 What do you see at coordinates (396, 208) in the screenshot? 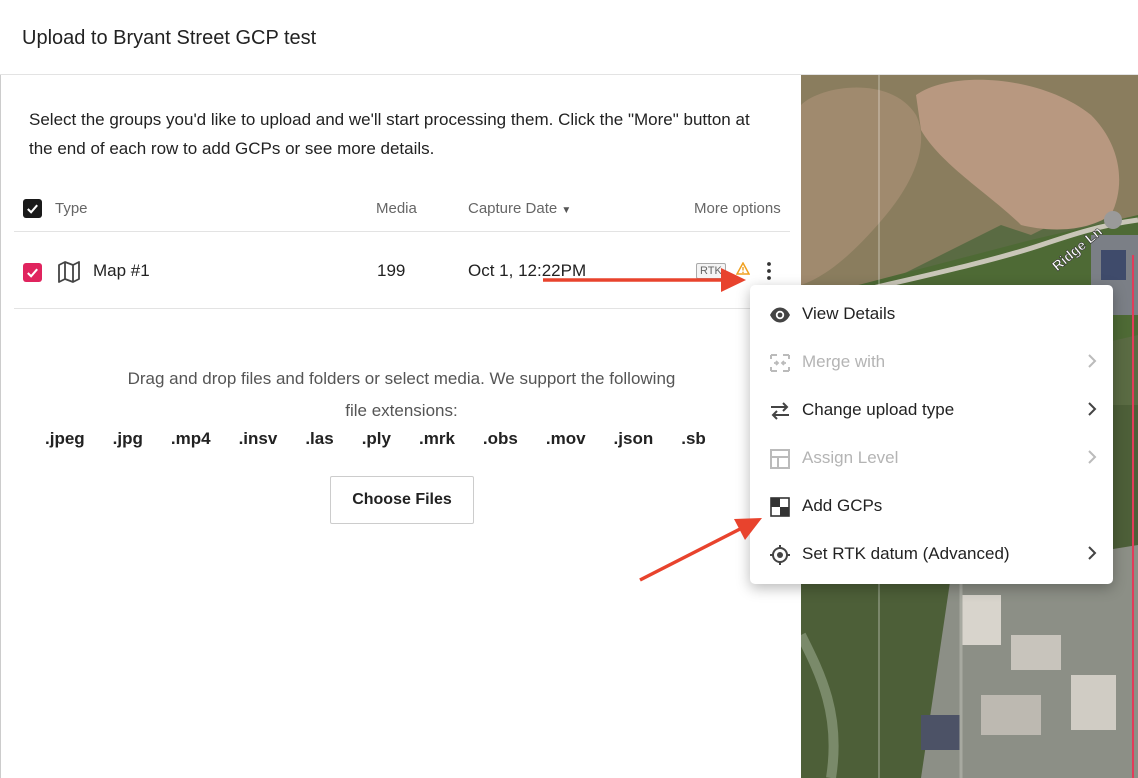
I see `header-media: Media` at bounding box center [396, 208].